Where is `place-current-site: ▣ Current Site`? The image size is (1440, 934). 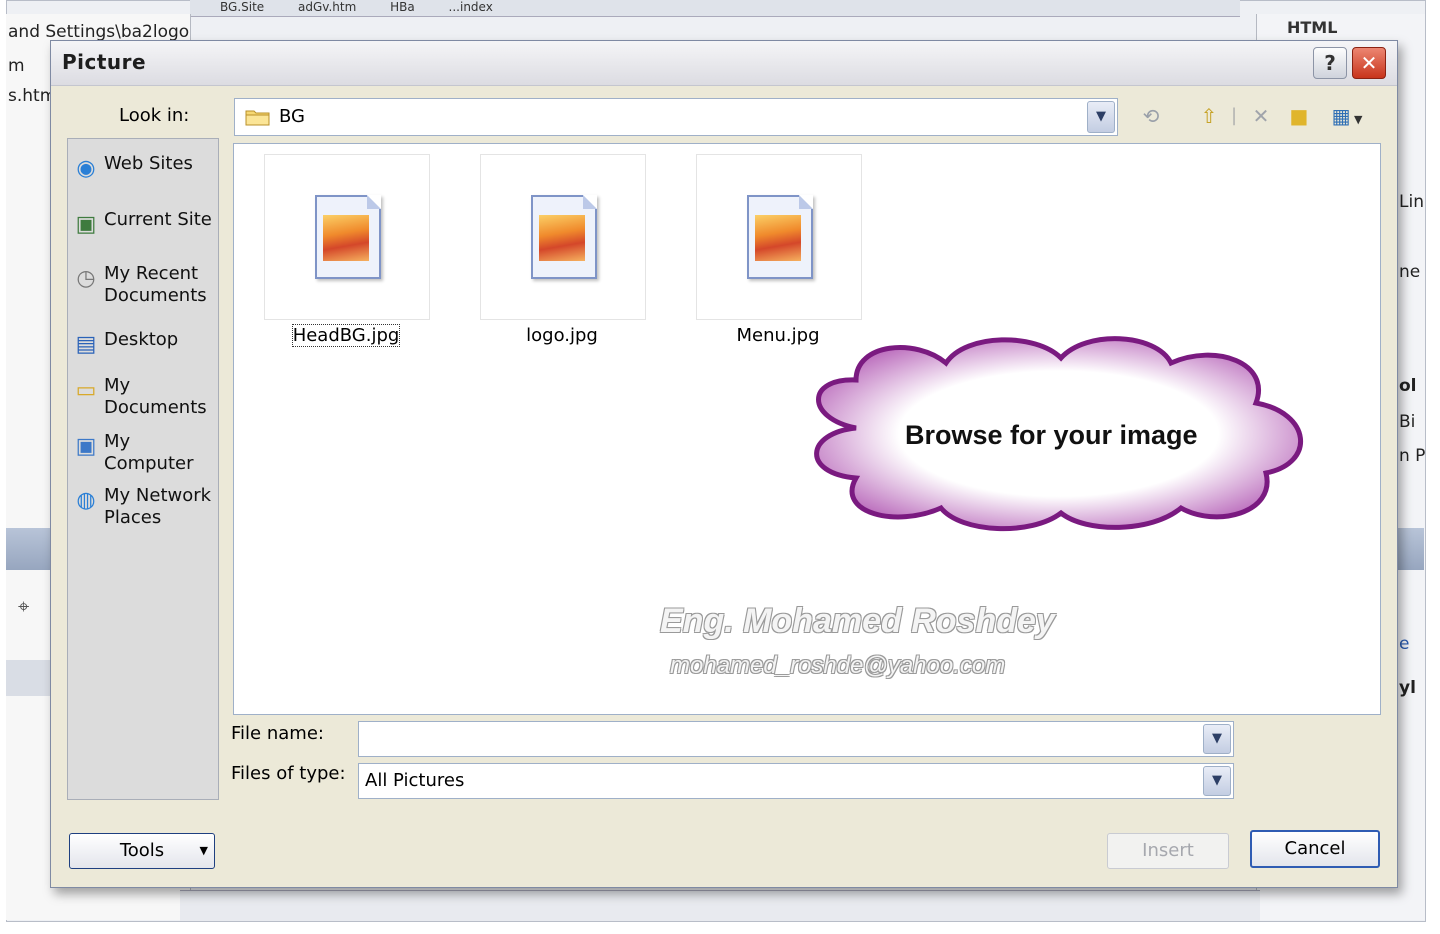 place-current-site: ▣ Current Site is located at coordinates (145, 224).